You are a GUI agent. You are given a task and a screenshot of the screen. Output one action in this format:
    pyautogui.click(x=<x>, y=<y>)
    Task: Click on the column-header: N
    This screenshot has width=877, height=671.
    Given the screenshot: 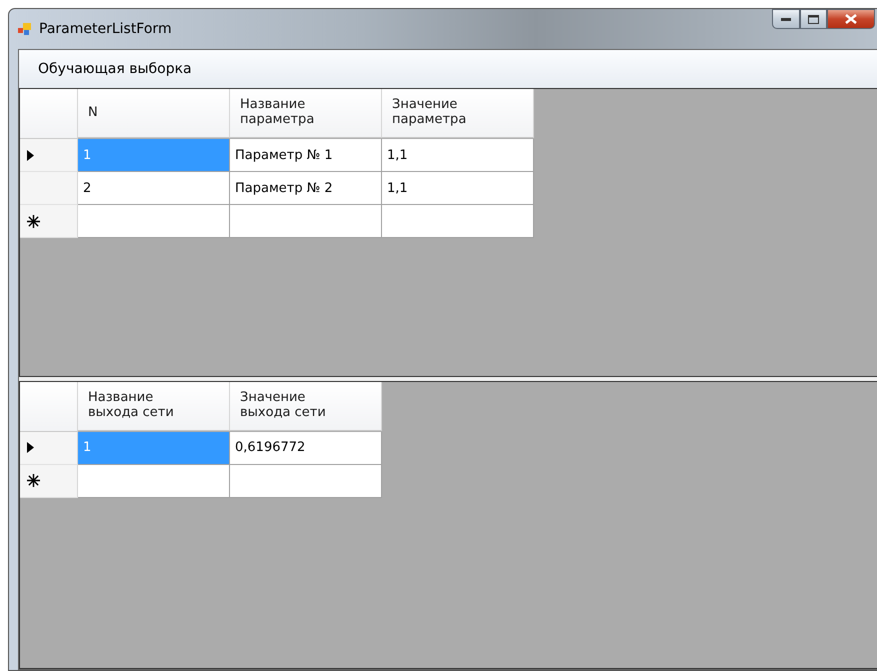 What is the action you would take?
    pyautogui.click(x=154, y=113)
    